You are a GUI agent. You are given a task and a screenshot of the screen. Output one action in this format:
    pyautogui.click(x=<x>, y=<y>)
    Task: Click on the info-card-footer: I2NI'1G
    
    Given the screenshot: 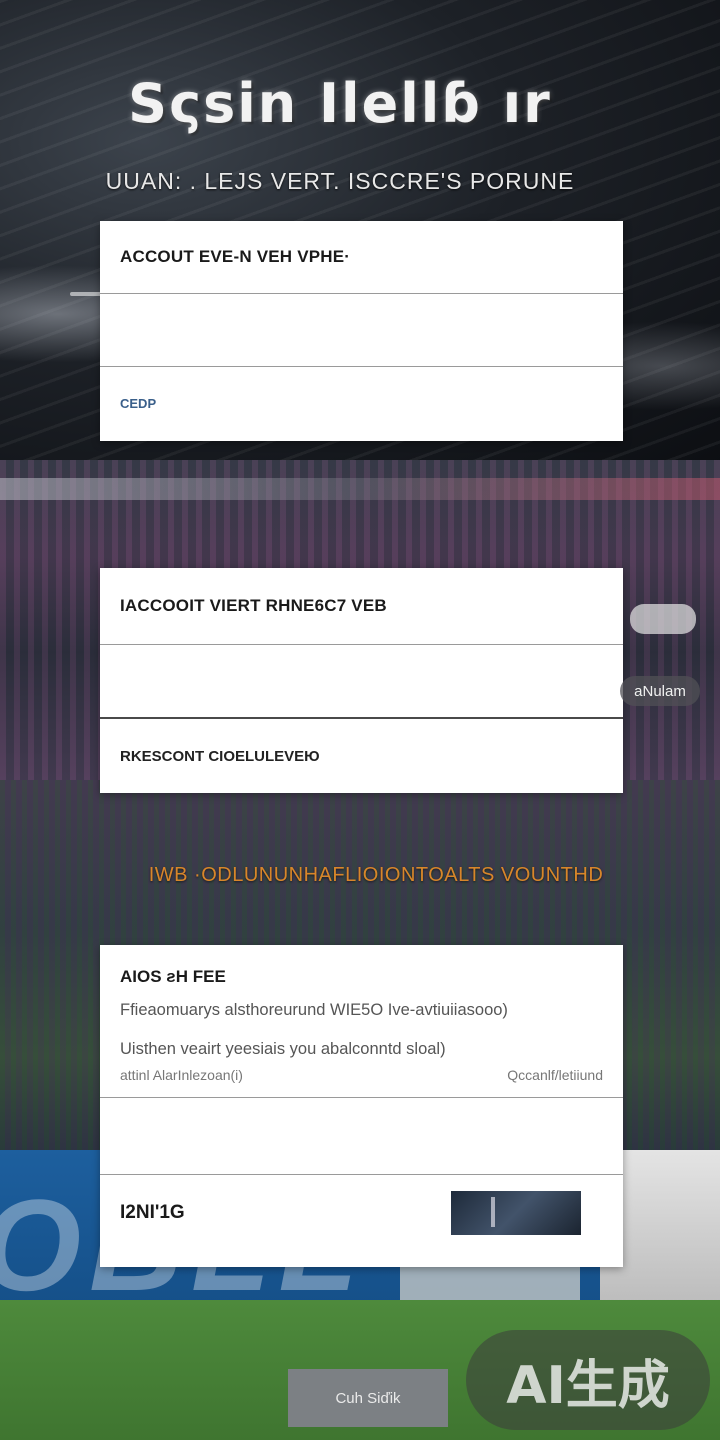 What is the action you would take?
    pyautogui.click(x=361, y=1212)
    